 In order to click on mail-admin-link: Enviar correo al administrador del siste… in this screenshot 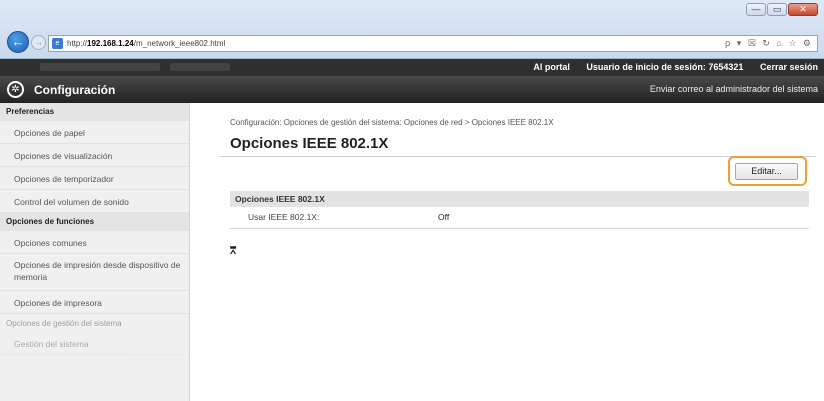, I will do `click(734, 89)`.